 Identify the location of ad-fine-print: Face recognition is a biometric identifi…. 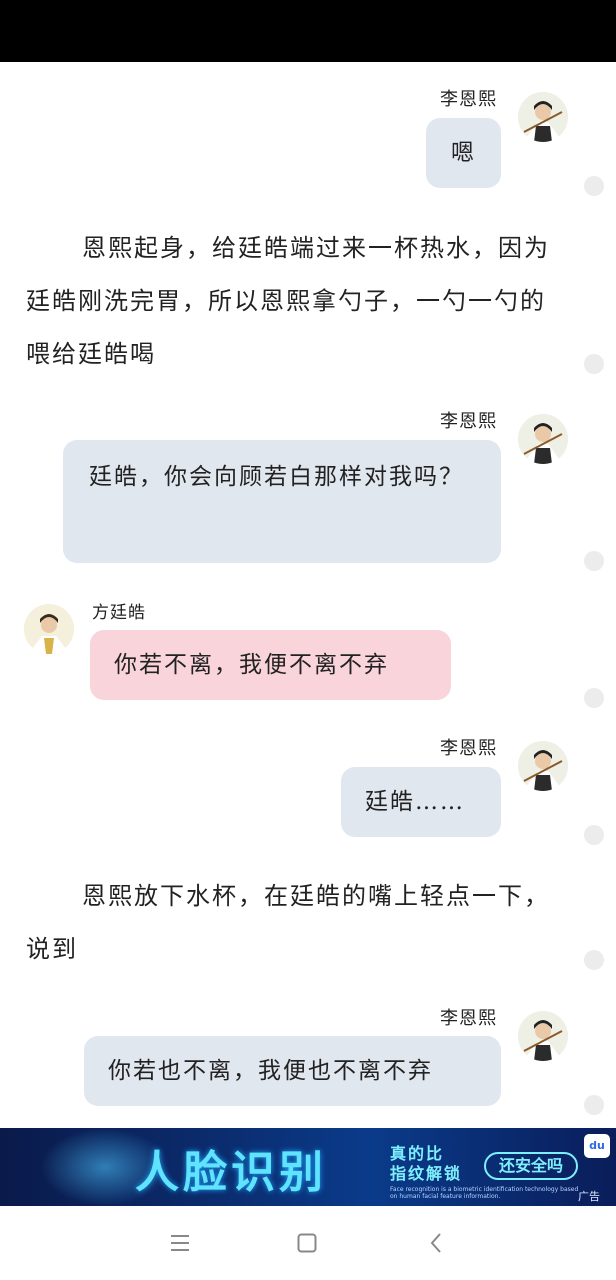
(484, 1193).